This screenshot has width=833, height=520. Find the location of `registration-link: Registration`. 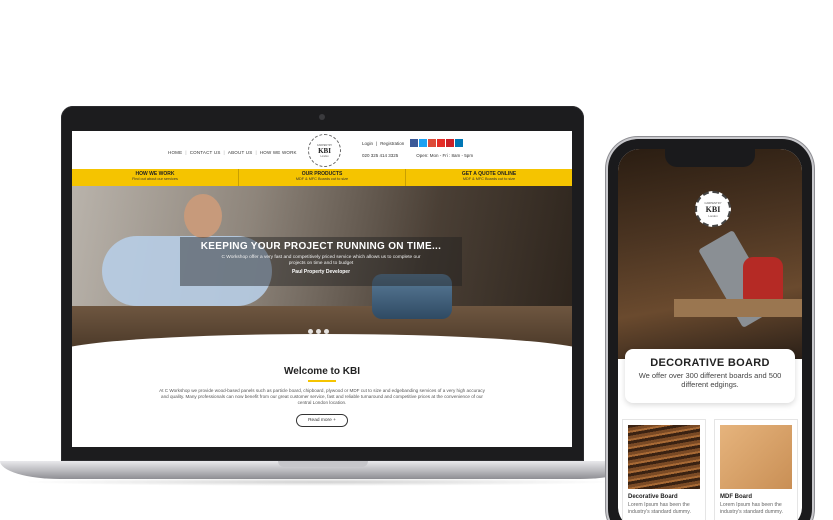

registration-link: Registration is located at coordinates (392, 143).